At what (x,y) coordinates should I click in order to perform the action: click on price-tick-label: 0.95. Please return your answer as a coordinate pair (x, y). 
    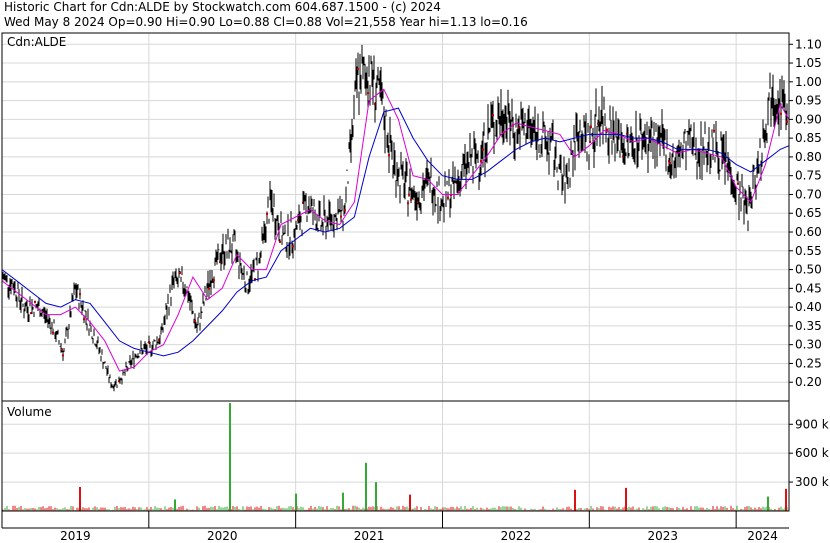
    Looking at the image, I should click on (808, 101).